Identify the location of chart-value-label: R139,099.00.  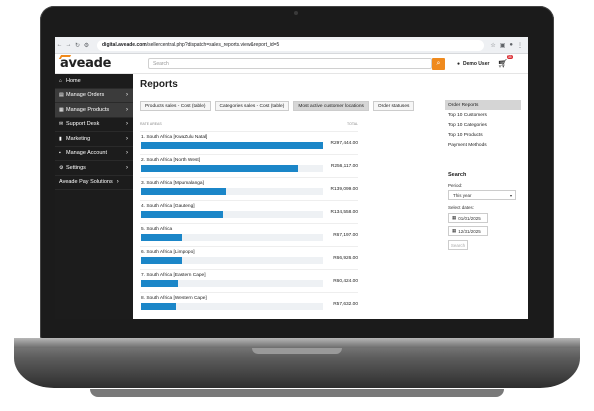
(344, 189).